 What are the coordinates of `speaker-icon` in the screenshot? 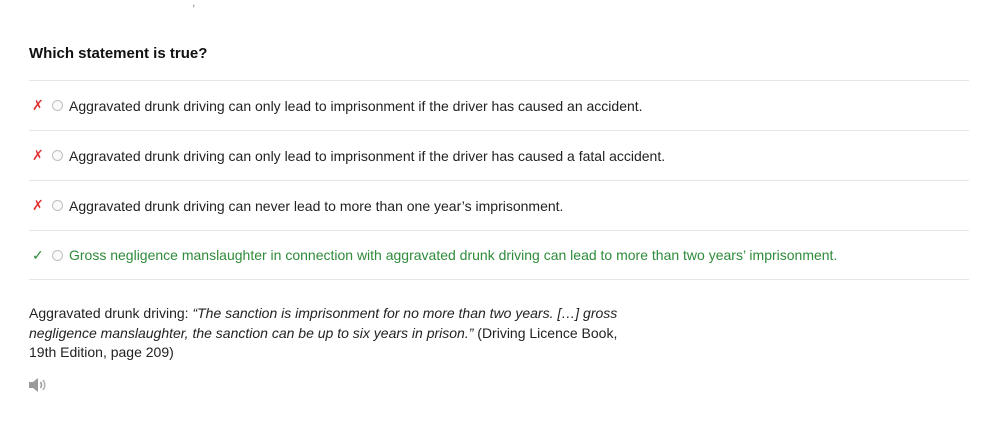 It's located at (38, 385).